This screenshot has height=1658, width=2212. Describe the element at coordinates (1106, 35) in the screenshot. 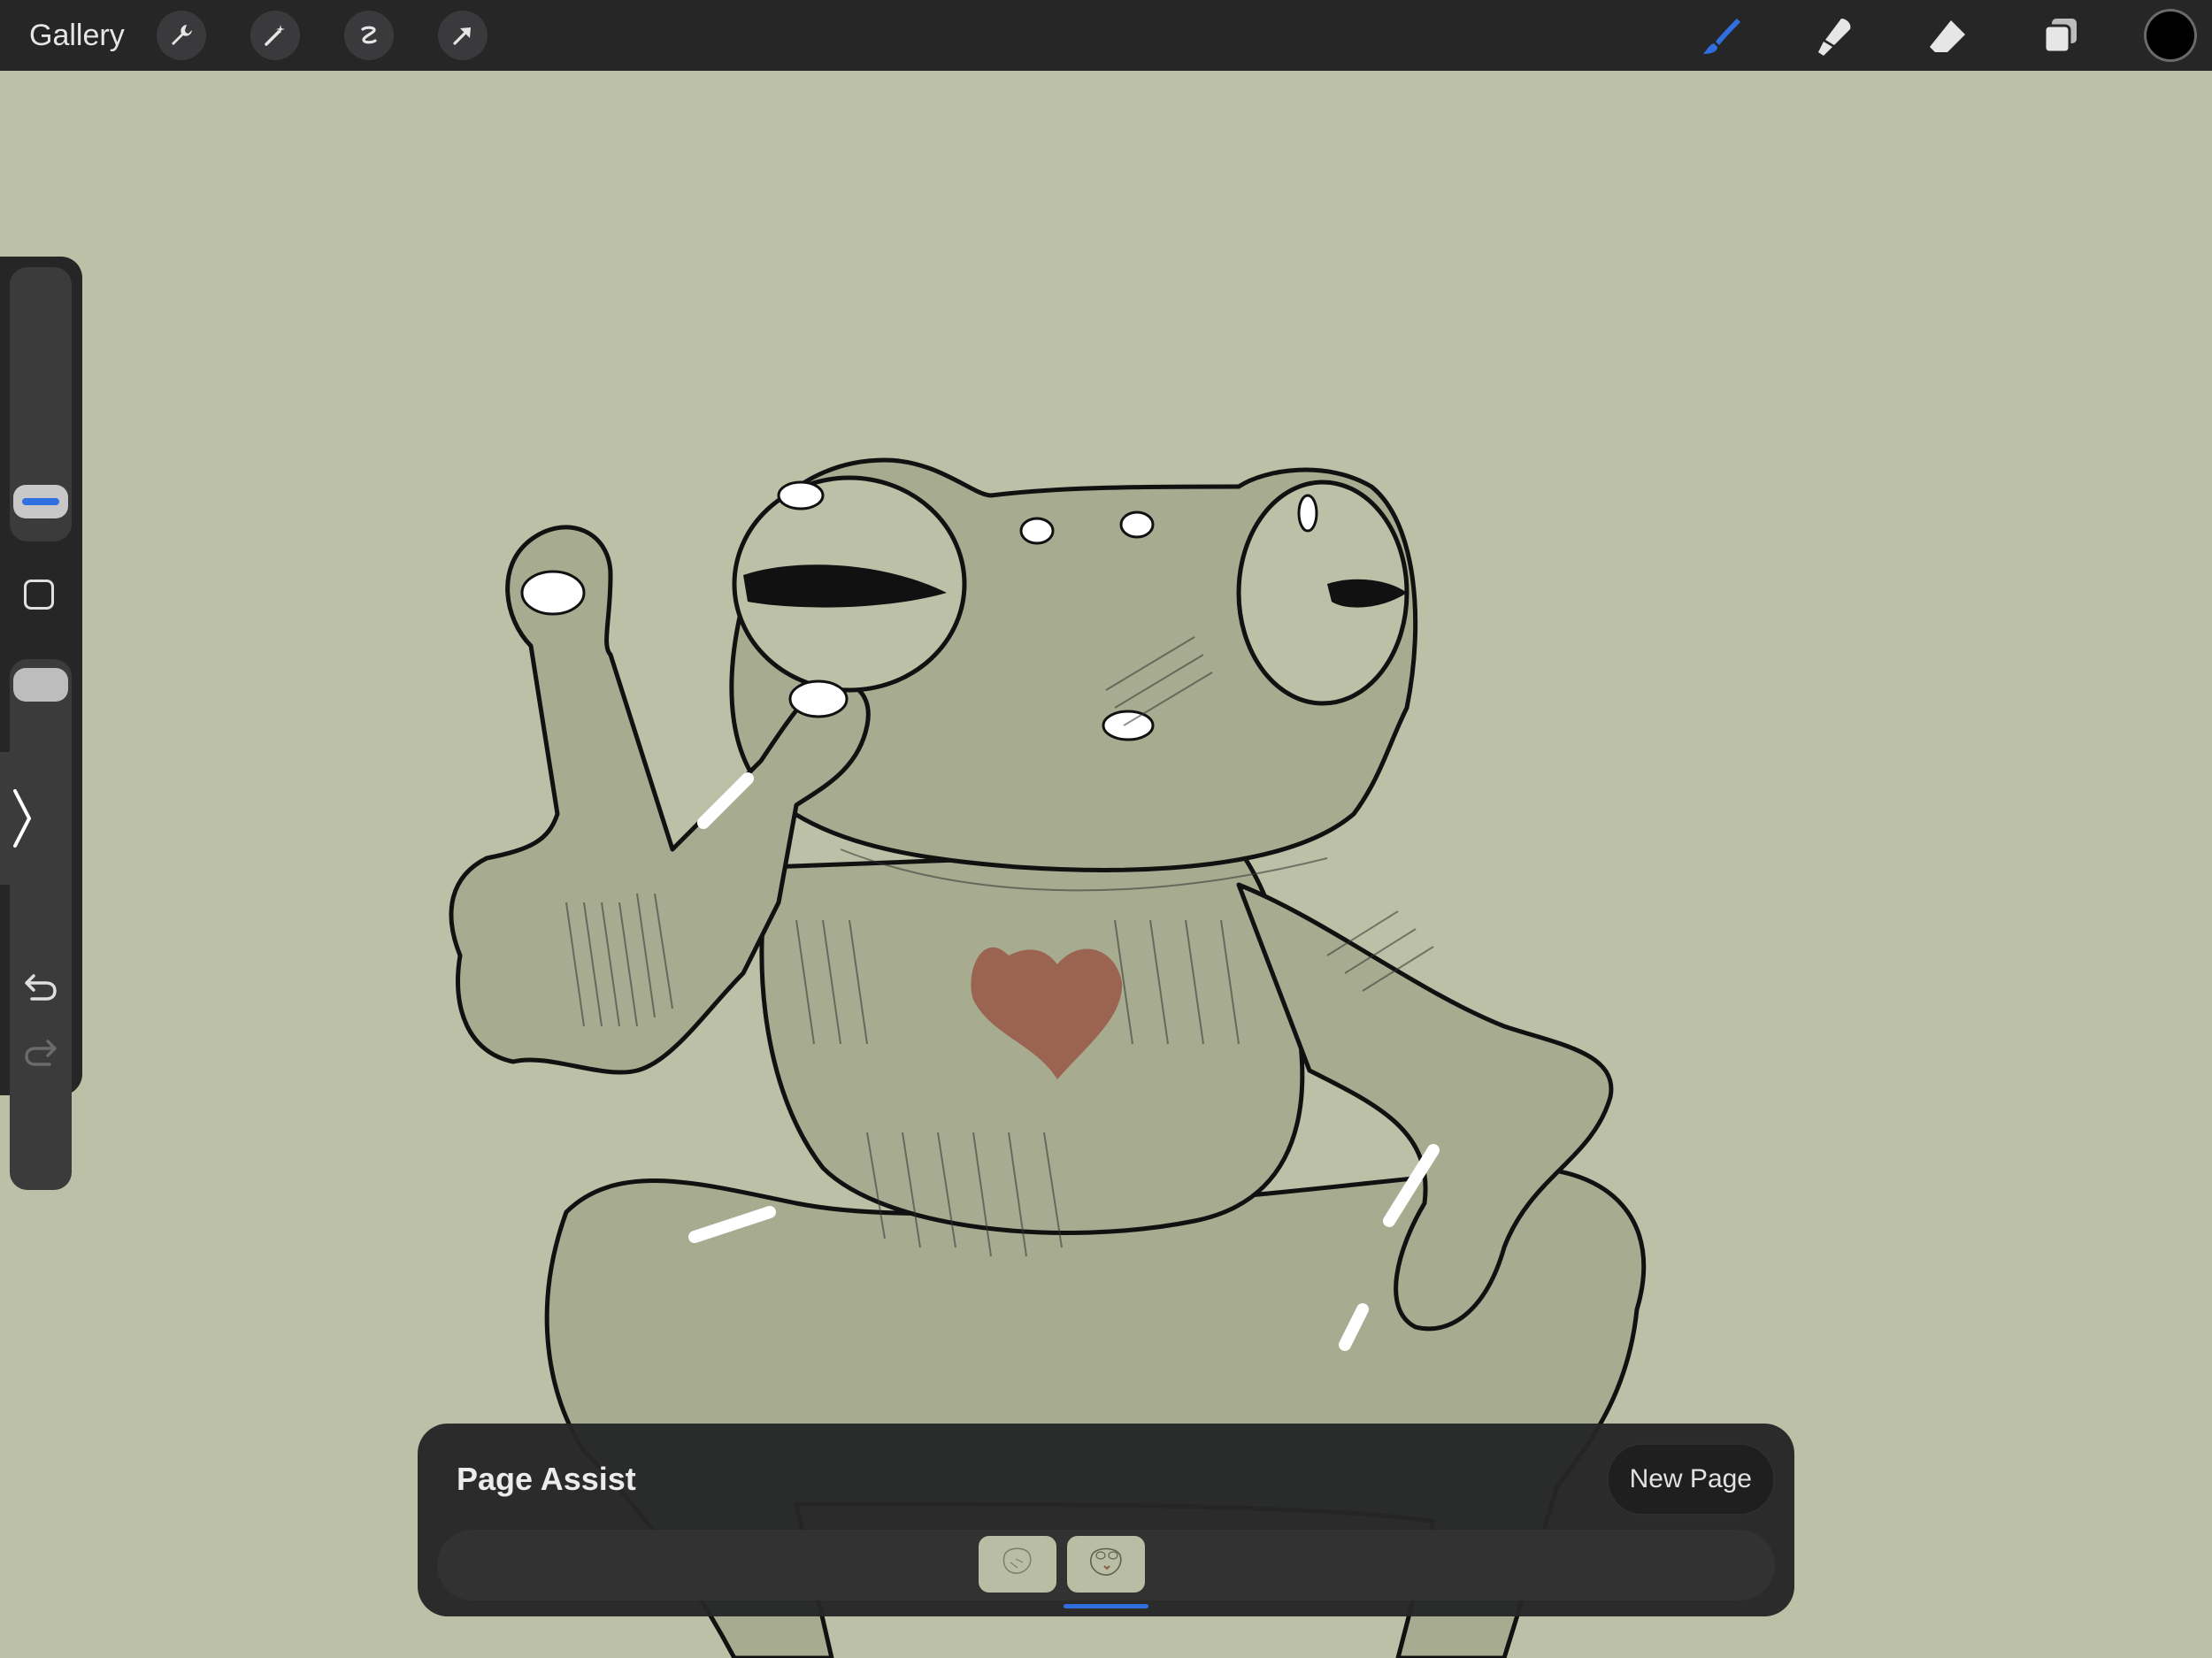

I see `top-toolbar: Gallery` at that location.